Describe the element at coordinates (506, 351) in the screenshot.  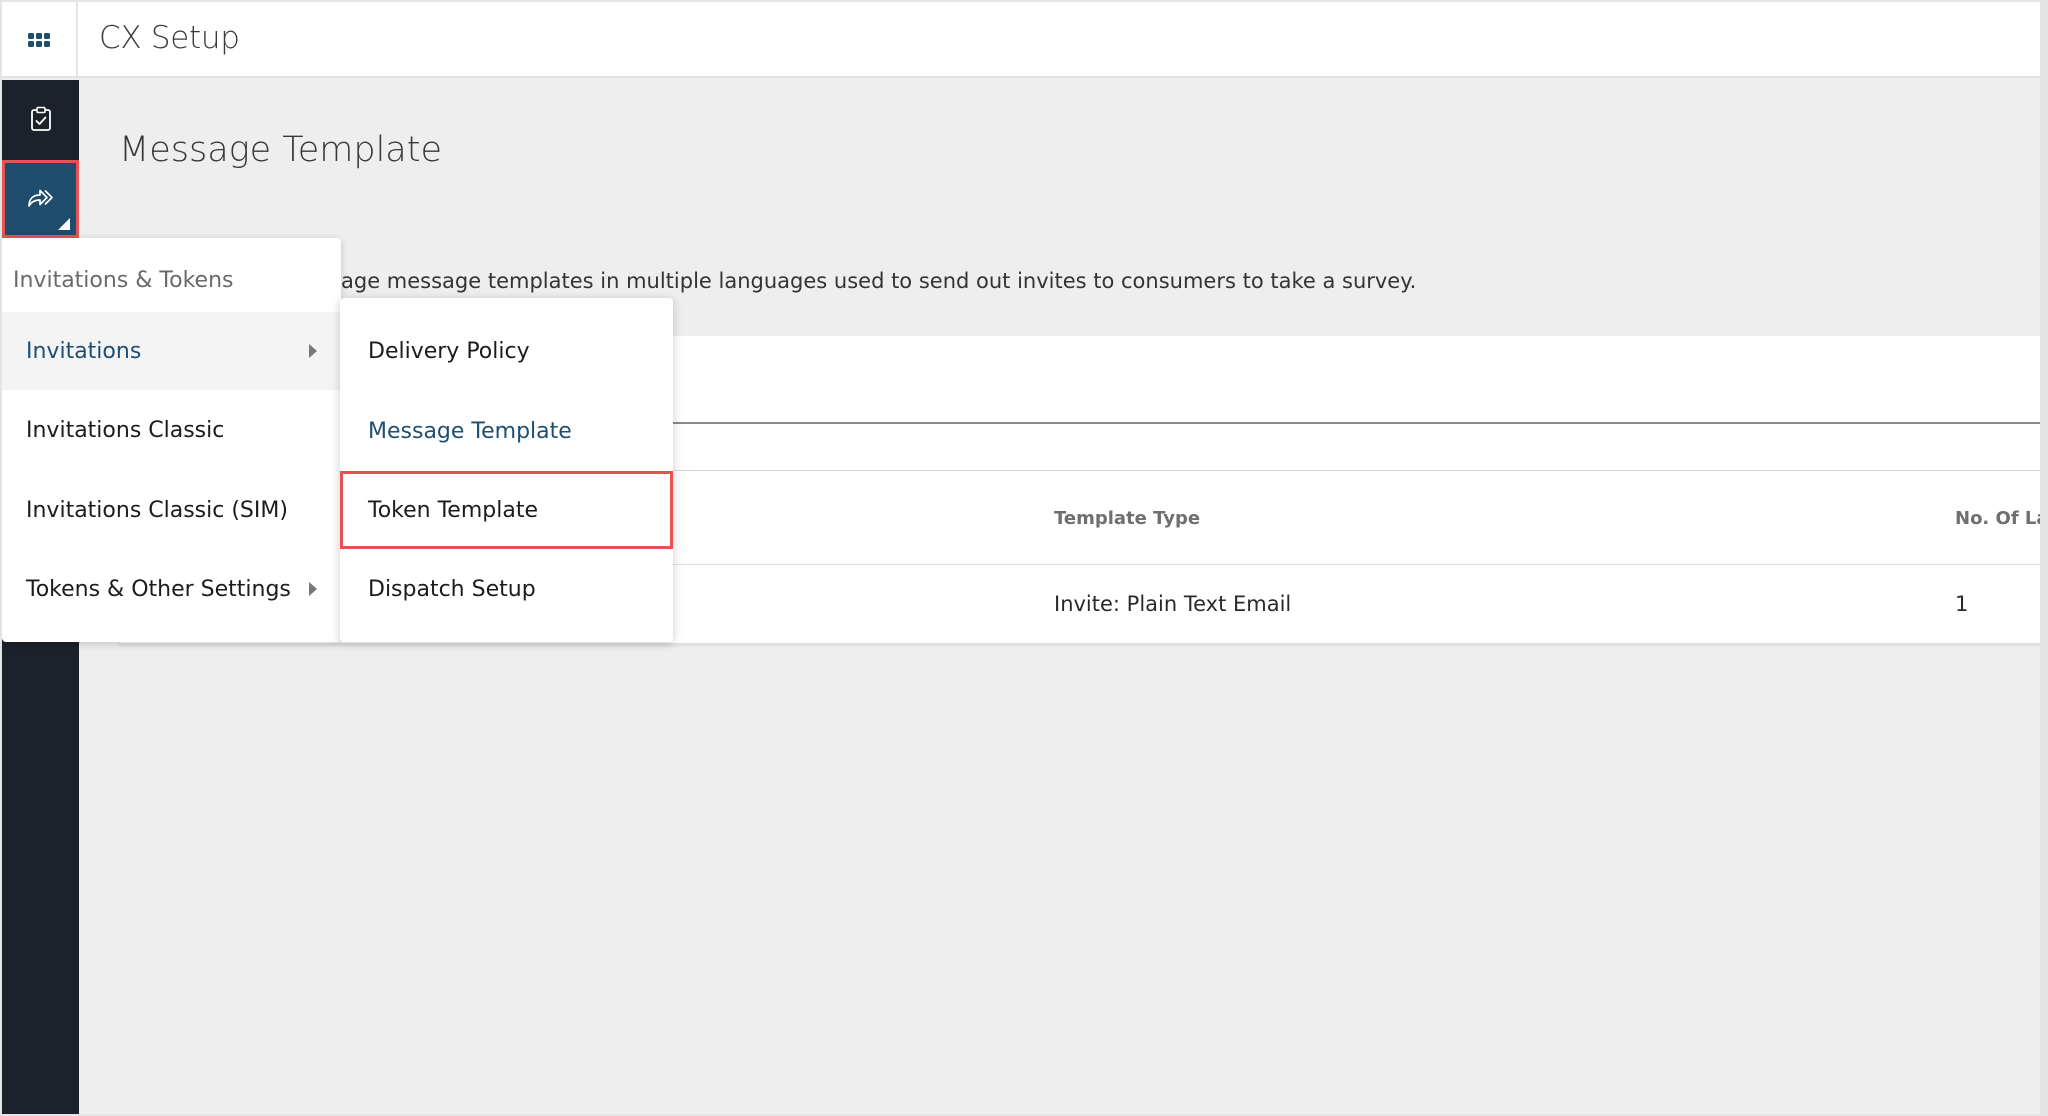
I see `submenu-item-delivery-policy: Delivery Policy` at that location.